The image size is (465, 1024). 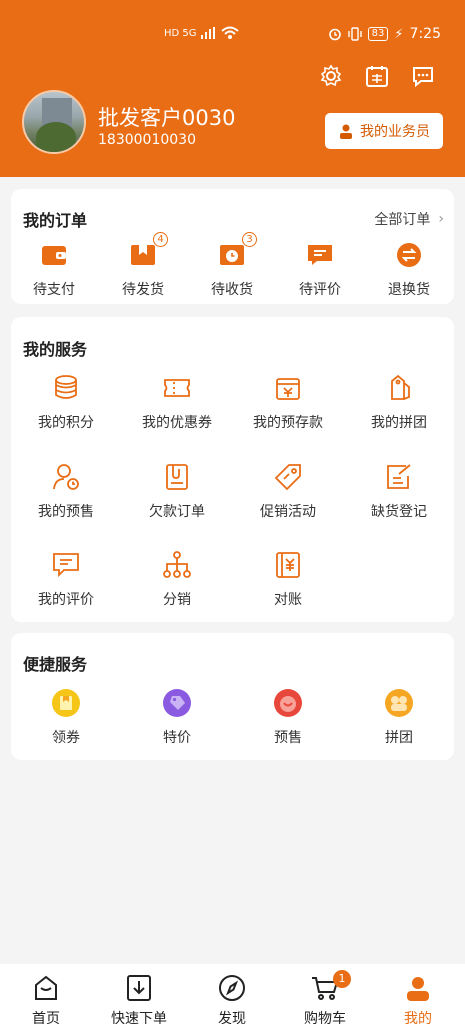 What do you see at coordinates (139, 1017) in the screenshot?
I see `tab-label: 快速下单` at bounding box center [139, 1017].